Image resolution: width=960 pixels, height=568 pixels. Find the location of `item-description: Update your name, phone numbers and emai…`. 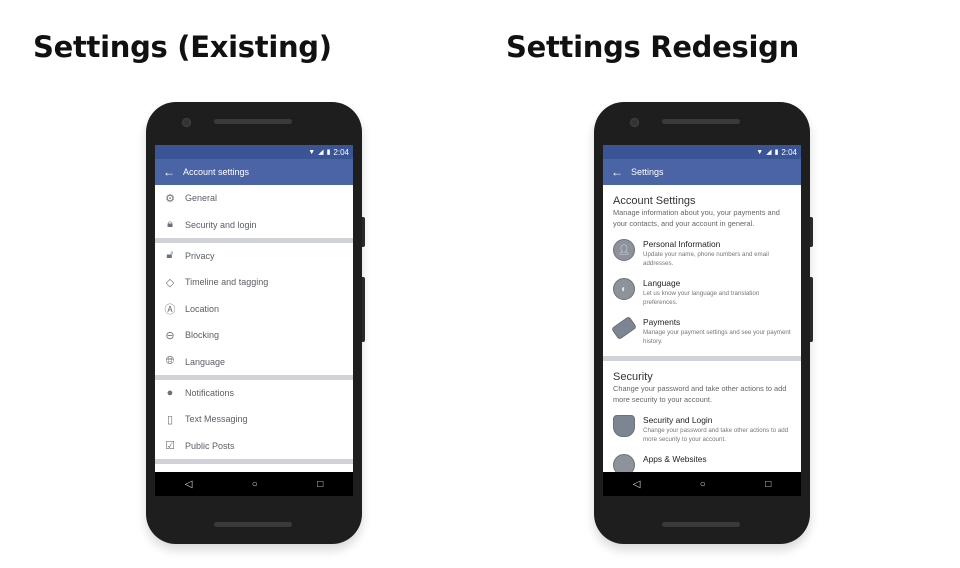

item-description: Update your name, phone numbers and emai… is located at coordinates (706, 259).